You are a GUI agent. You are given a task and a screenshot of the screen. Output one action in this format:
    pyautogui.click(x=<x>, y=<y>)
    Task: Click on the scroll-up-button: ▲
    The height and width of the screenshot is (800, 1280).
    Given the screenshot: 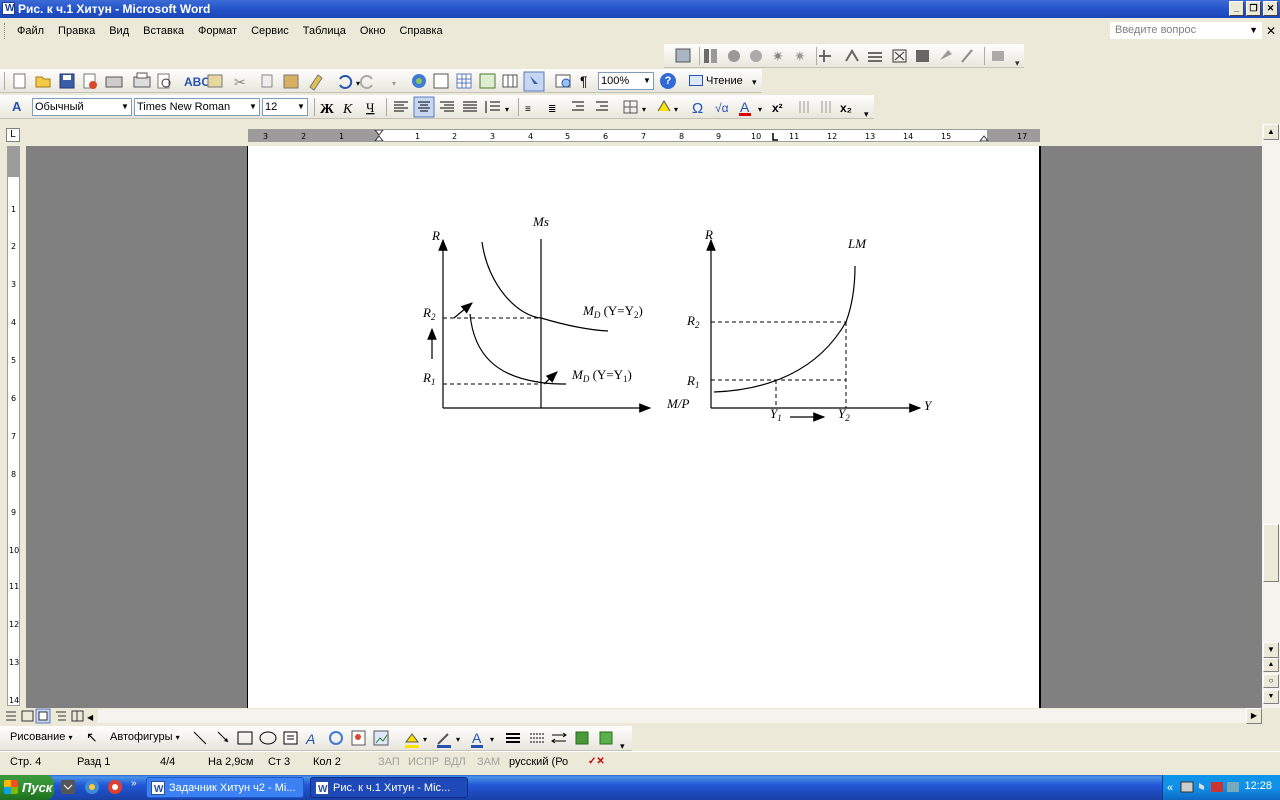 What is the action you would take?
    pyautogui.click(x=1271, y=132)
    